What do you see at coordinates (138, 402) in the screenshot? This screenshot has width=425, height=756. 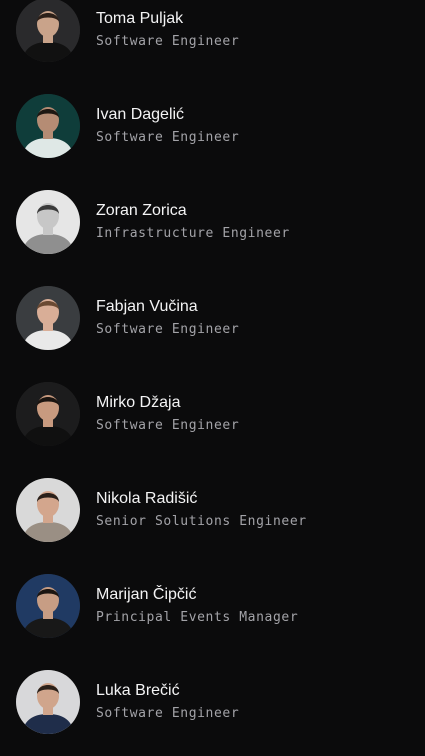 I see `member-name: Mirko Džaja` at bounding box center [138, 402].